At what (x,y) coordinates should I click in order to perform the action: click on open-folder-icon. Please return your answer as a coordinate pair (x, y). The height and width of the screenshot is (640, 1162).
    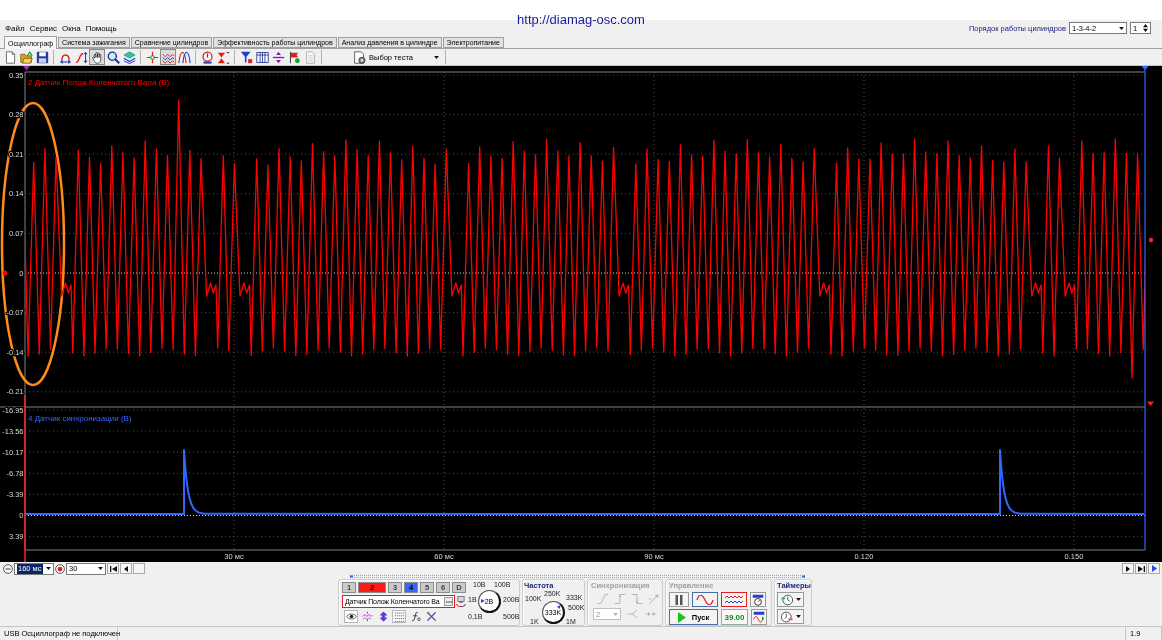
    Looking at the image, I should click on (26, 57).